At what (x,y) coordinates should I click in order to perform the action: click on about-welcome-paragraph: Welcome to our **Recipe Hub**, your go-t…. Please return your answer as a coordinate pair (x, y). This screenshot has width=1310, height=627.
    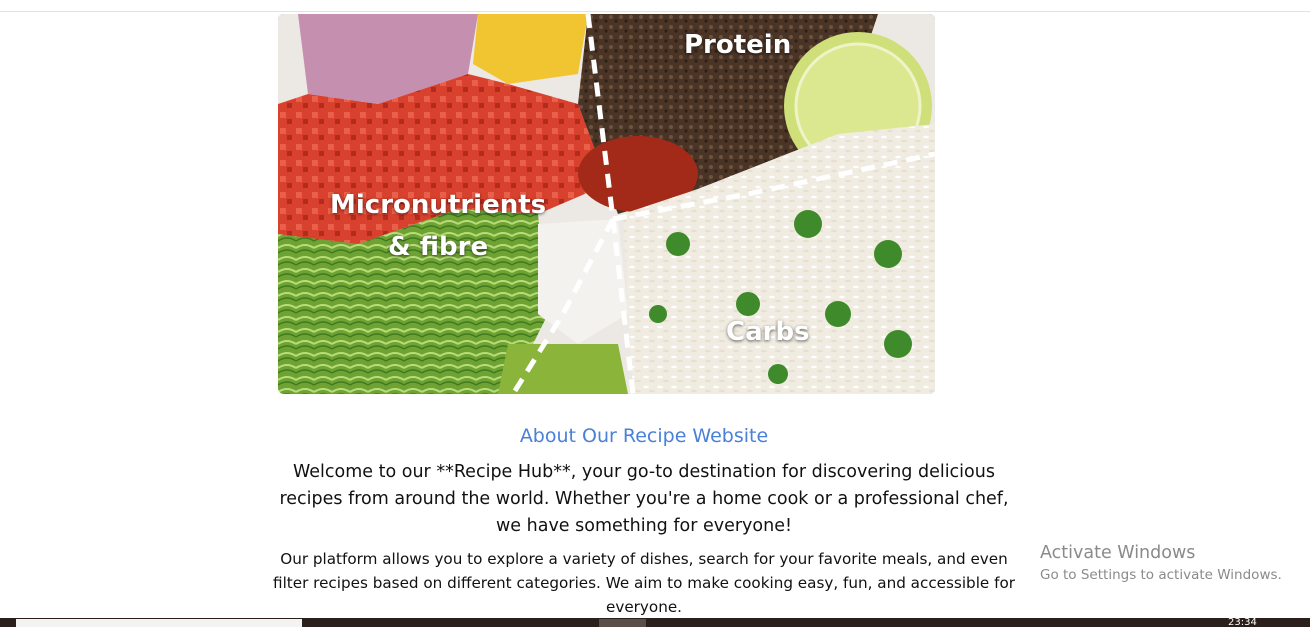
    Looking at the image, I should click on (644, 499).